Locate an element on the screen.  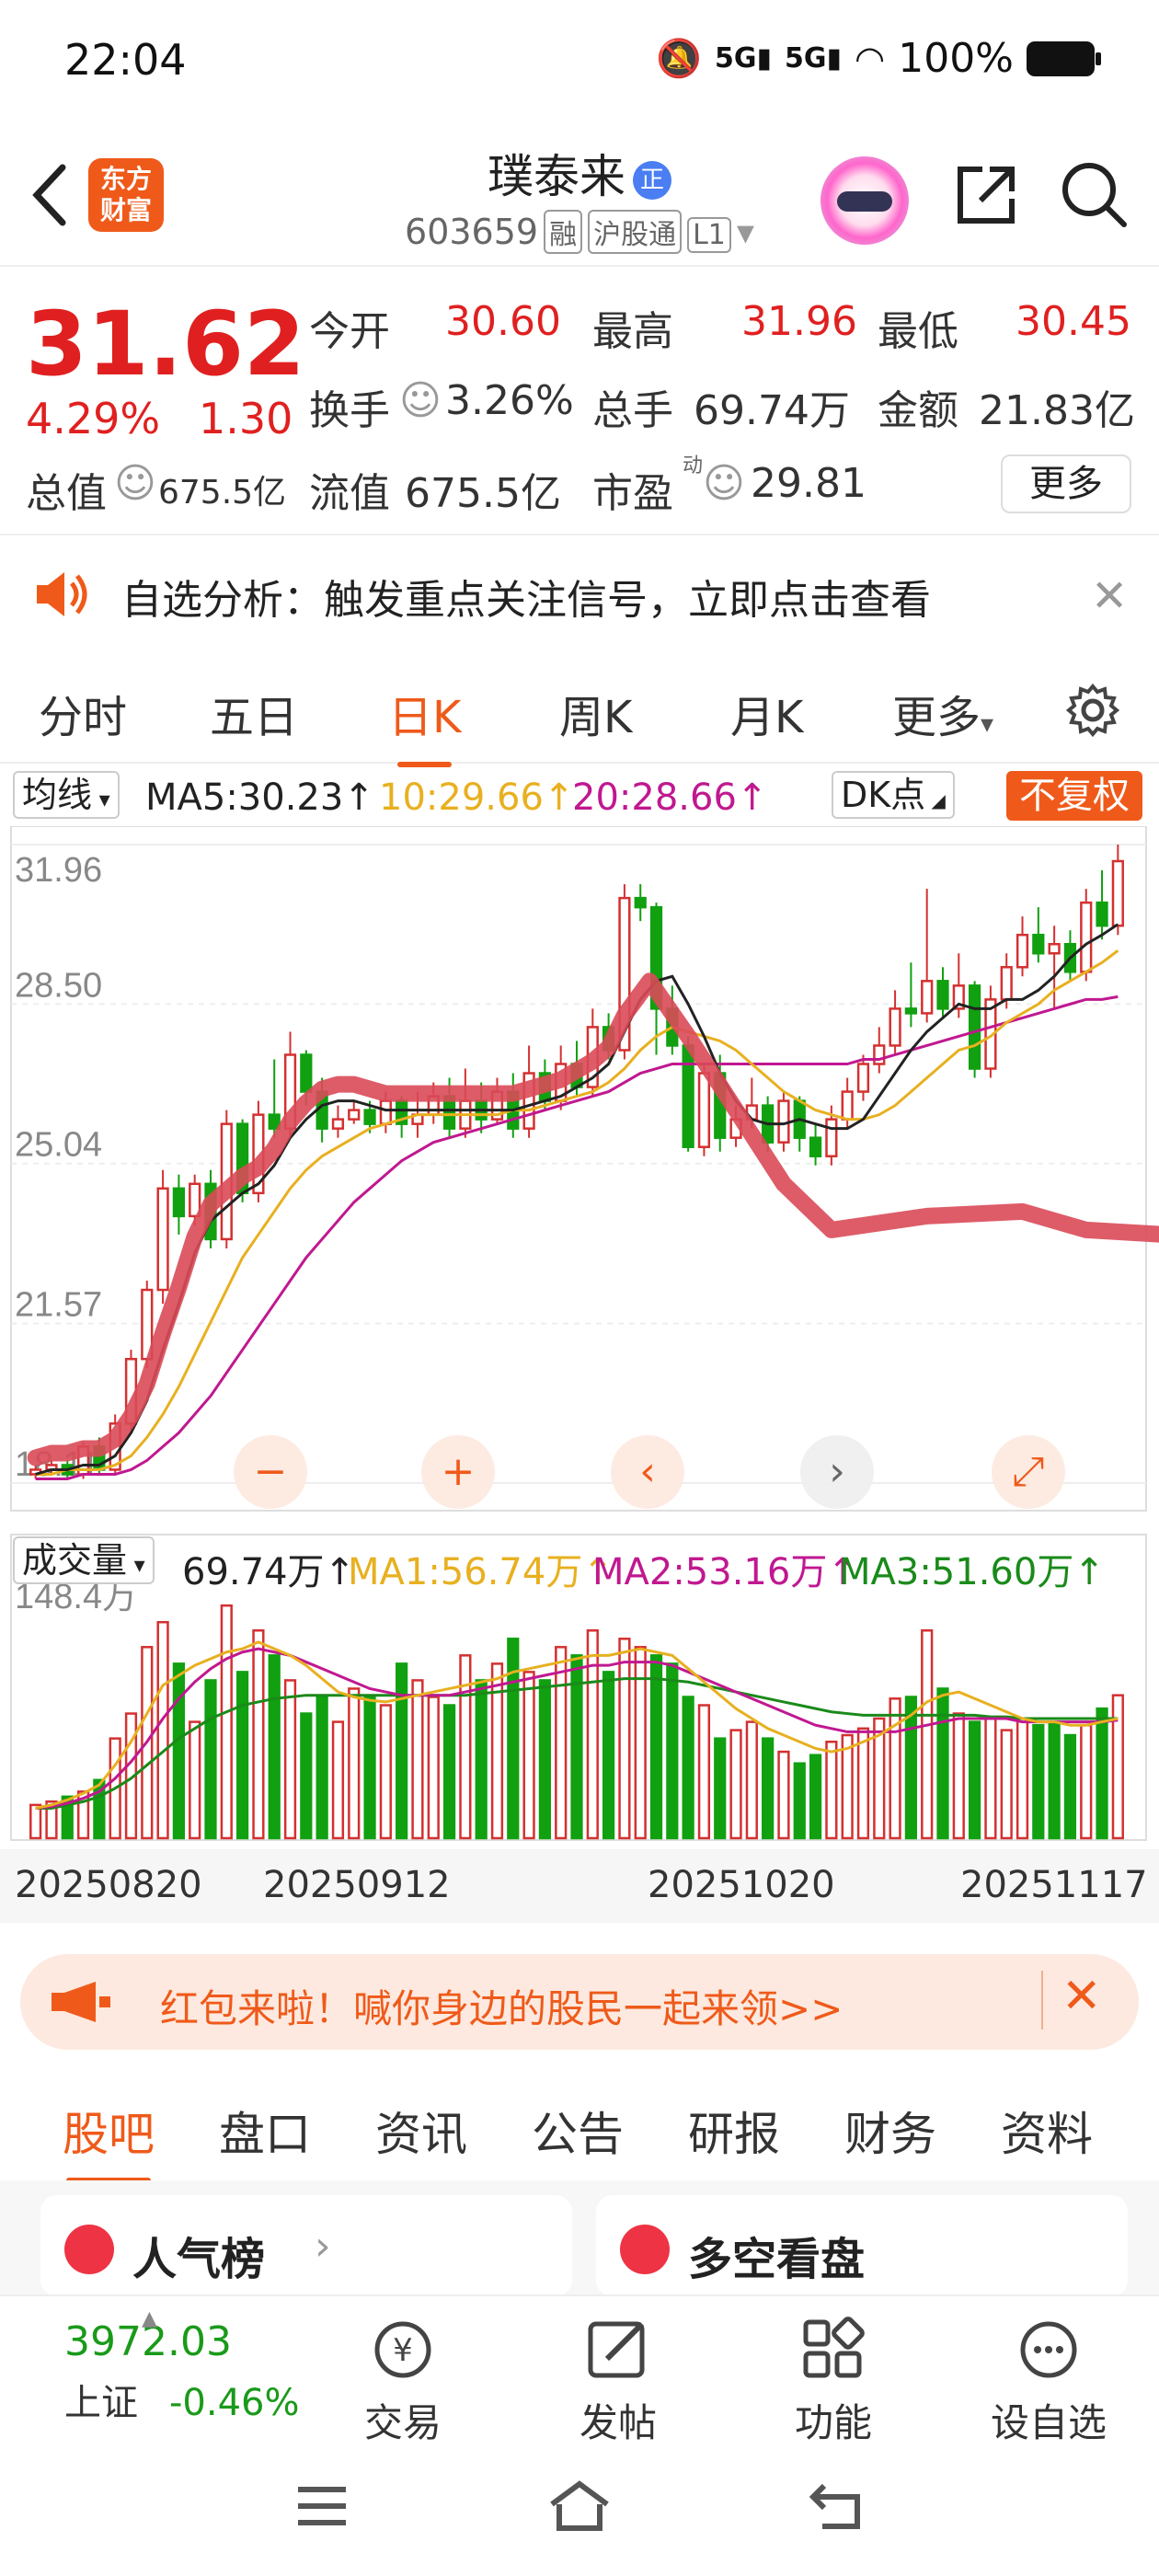
ma10-value: 10:29.66↑ is located at coordinates (477, 797).